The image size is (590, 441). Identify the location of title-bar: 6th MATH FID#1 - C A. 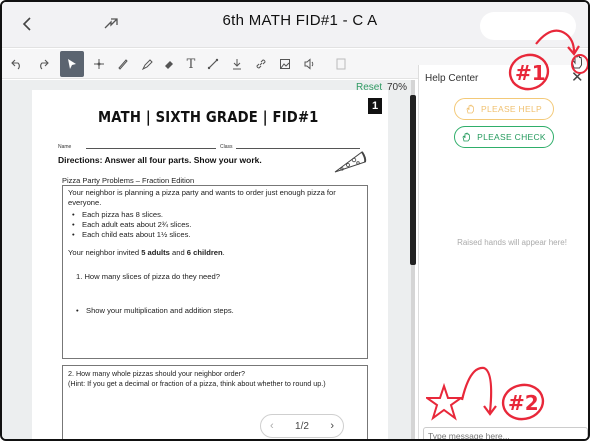
(295, 25).